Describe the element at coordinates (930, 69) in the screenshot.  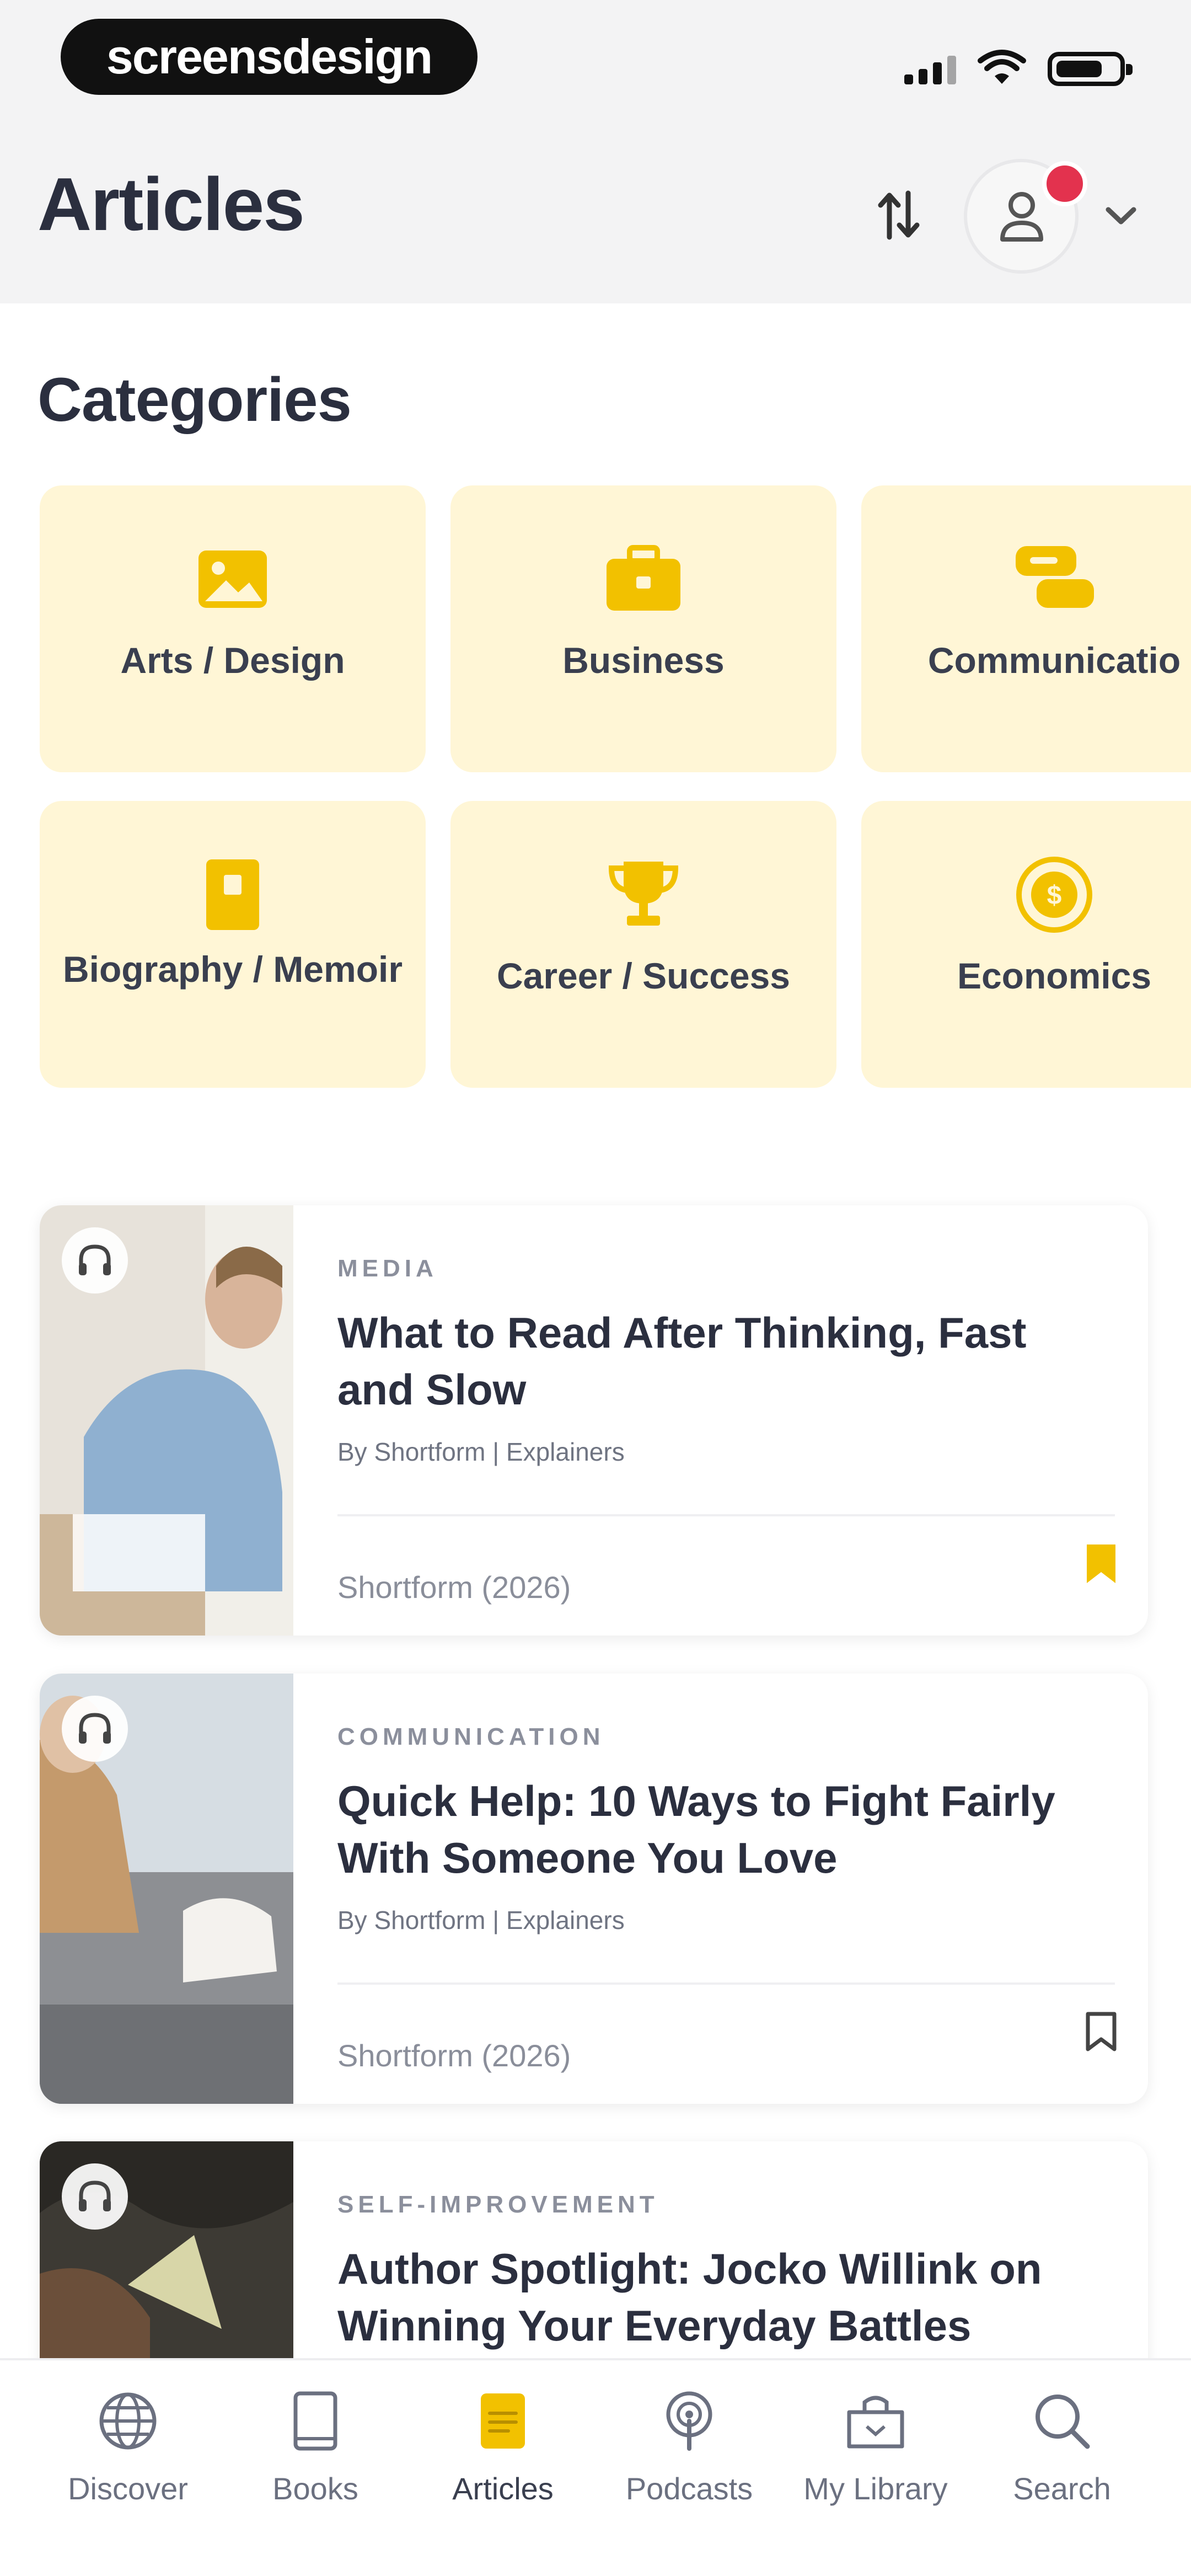
I see `signal-icon` at that location.